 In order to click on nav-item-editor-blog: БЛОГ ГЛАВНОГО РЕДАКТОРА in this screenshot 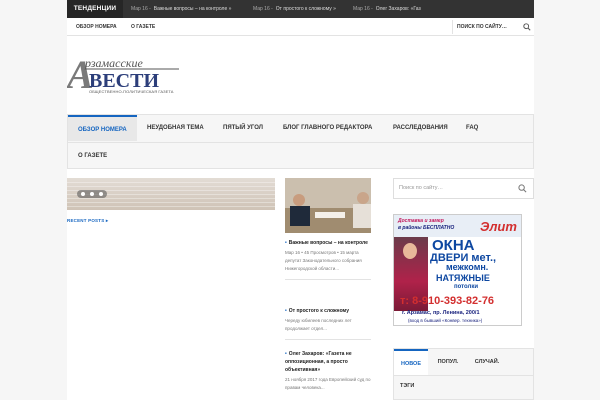, I will do `click(327, 128)`.